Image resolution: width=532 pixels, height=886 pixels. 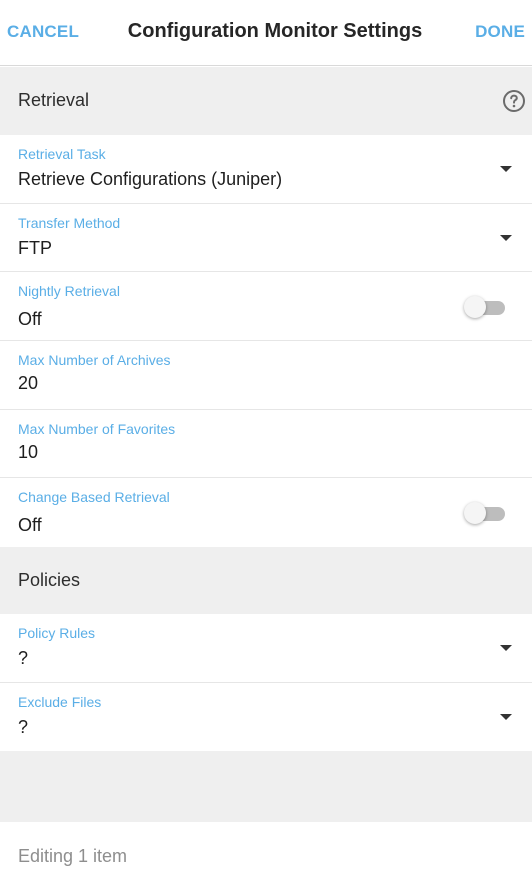 I want to click on editing-status-text: Editing 1 item, so click(x=73, y=856).